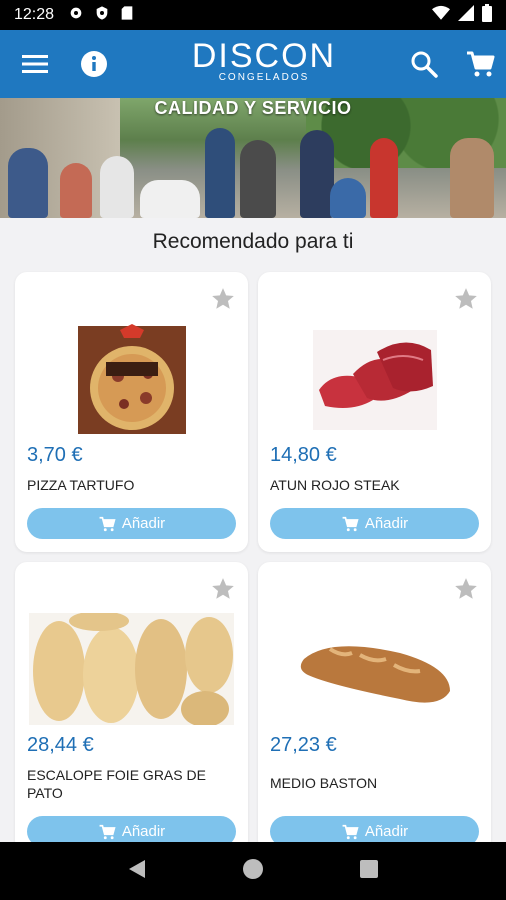 The height and width of the screenshot is (900, 506). What do you see at coordinates (253, 108) in the screenshot?
I see `banner-title: CALIDAD Y SERVICIO` at bounding box center [253, 108].